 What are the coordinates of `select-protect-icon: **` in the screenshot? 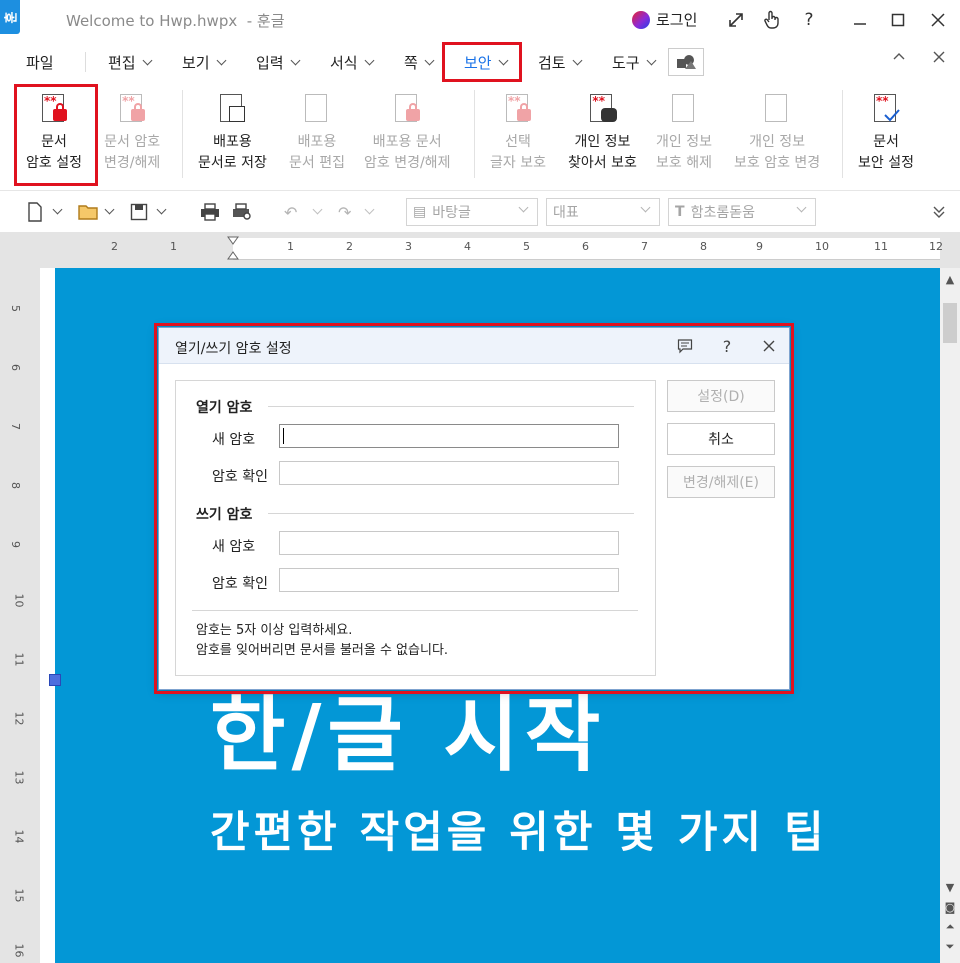 It's located at (518, 110).